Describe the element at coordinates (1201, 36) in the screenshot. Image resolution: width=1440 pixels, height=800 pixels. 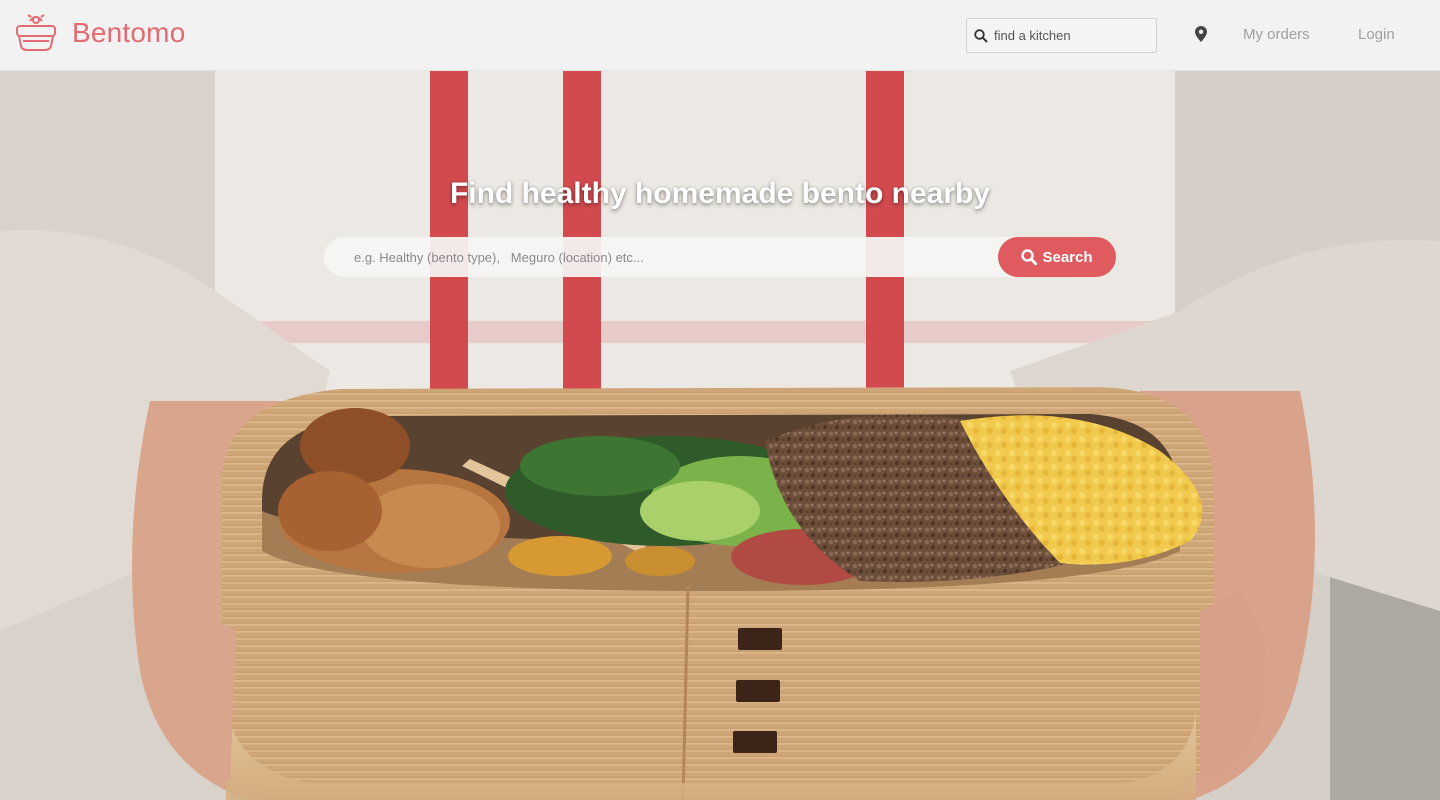
I see `location-pin-icon` at that location.